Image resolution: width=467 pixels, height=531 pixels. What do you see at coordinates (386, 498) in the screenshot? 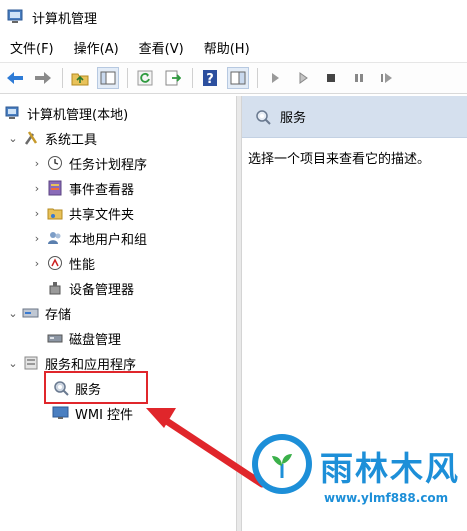
I see `watermark-url: www.ylmf888.com` at bounding box center [386, 498].